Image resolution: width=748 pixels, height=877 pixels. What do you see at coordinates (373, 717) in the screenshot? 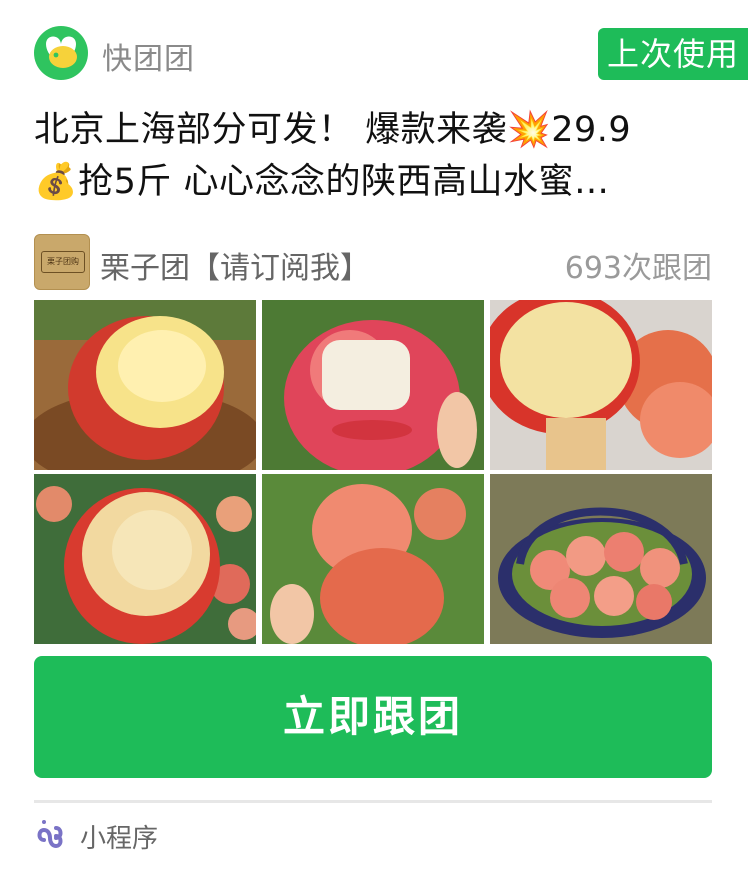
I see `follow-now-button: 立即跟团` at bounding box center [373, 717].